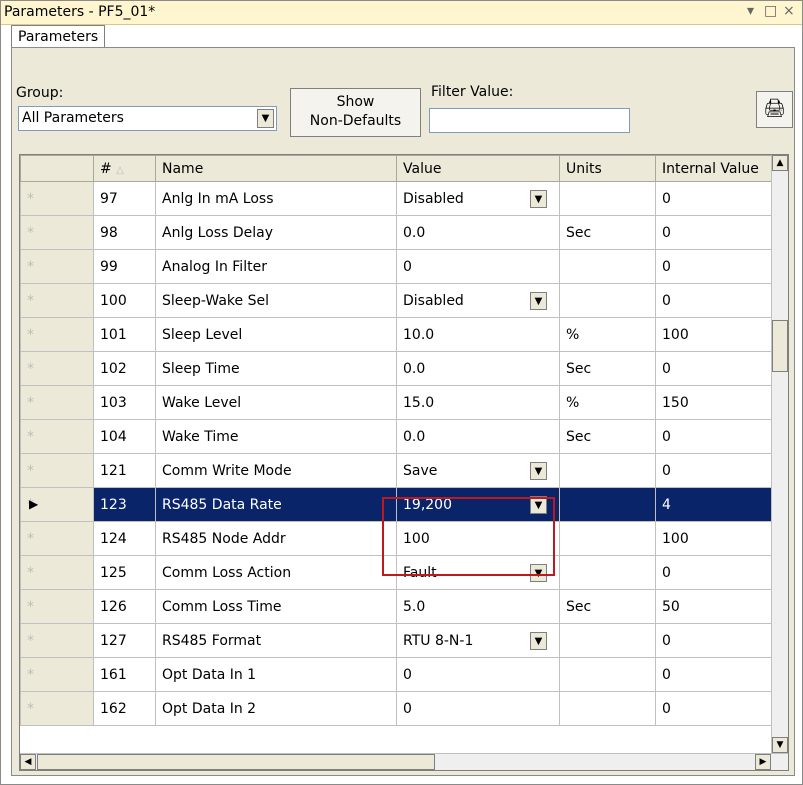 Image resolution: width=803 pixels, height=785 pixels. I want to click on group-select-value: All Parameters, so click(73, 118).